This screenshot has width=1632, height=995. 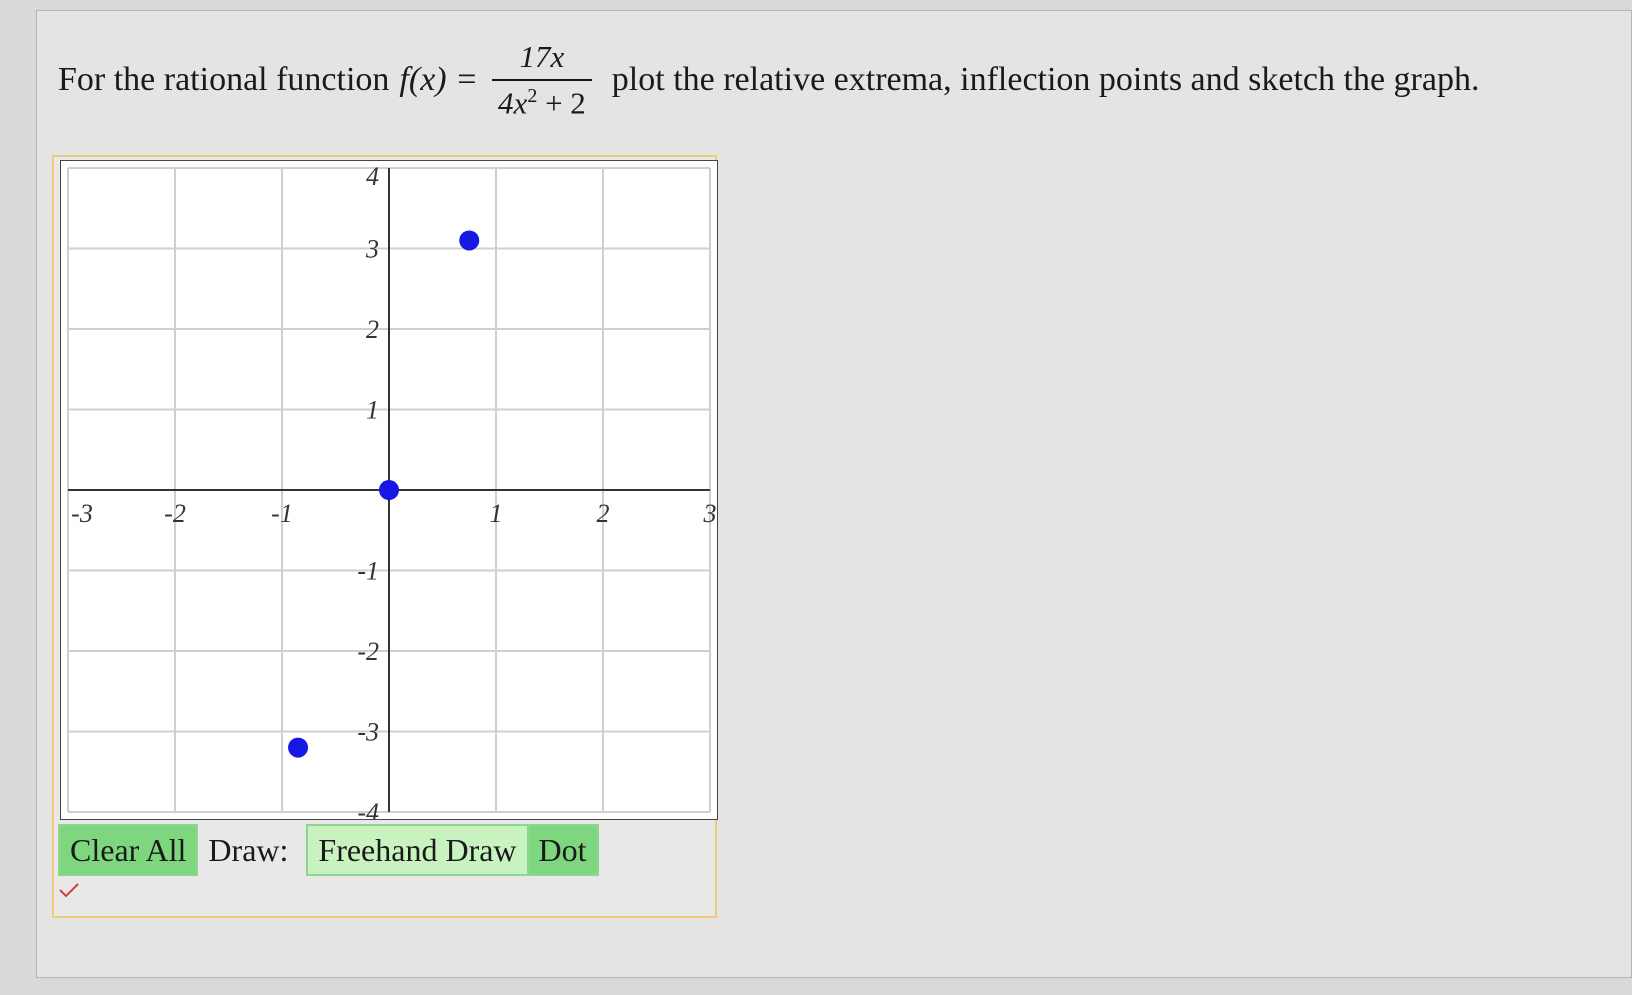 I want to click on x-tick-label: -3, so click(x=82, y=513).